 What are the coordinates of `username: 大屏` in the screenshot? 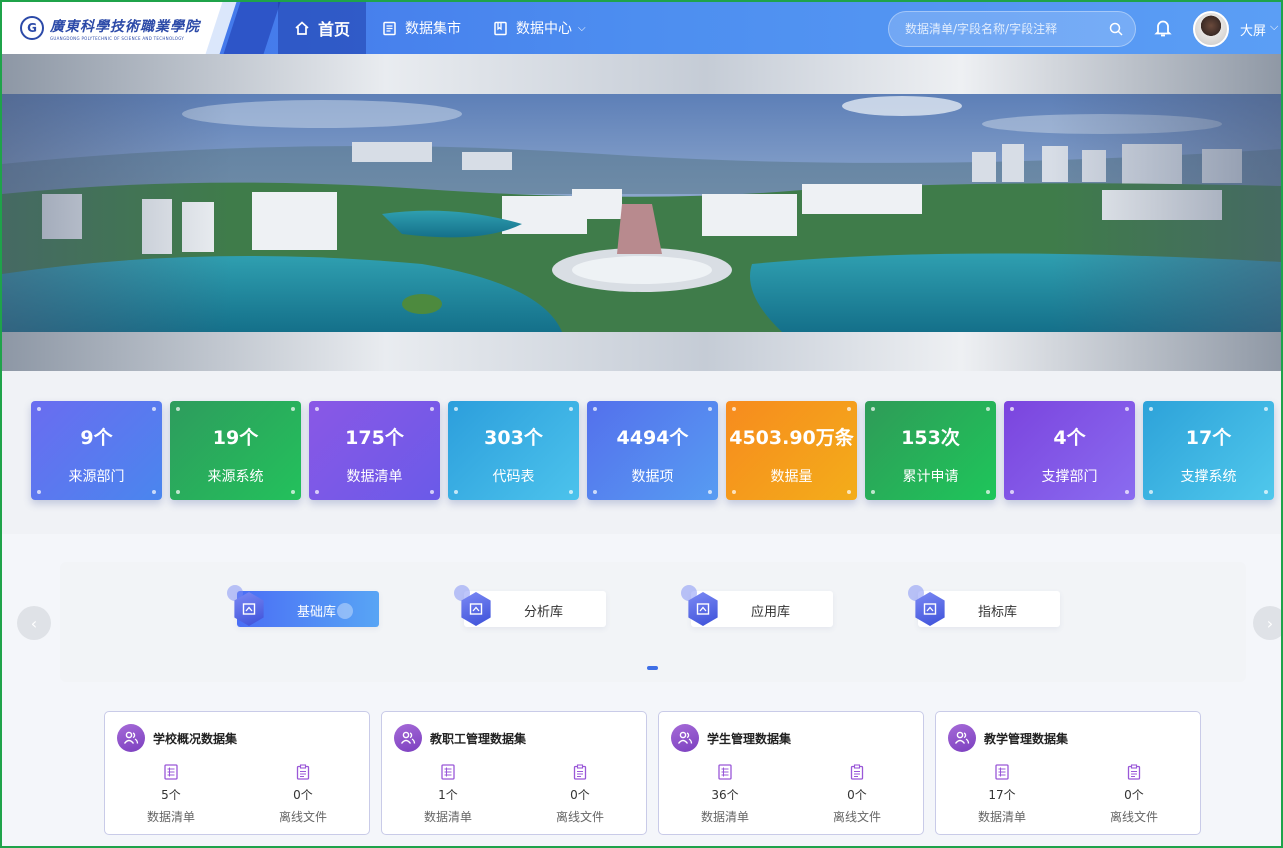 It's located at (1253, 29).